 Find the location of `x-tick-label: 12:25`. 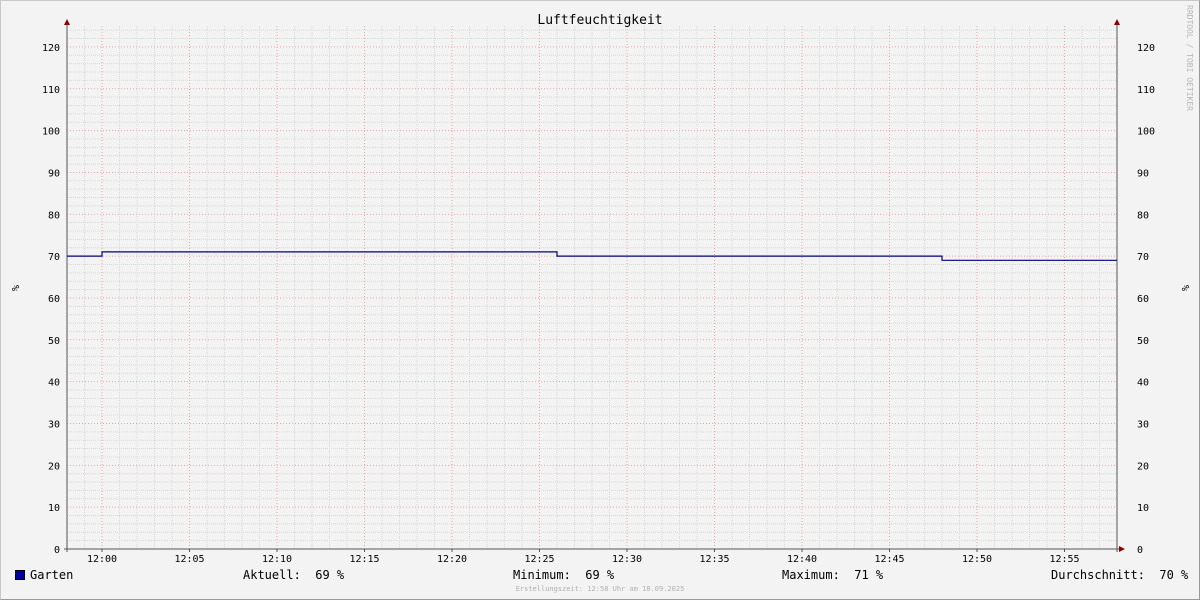

x-tick-label: 12:25 is located at coordinates (539, 559).